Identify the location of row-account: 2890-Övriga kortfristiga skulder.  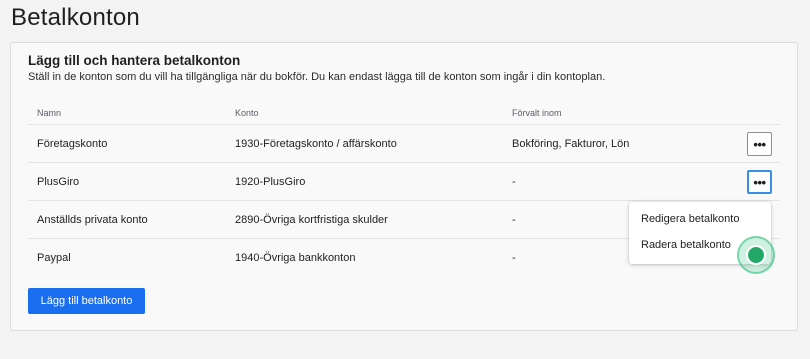
(311, 219).